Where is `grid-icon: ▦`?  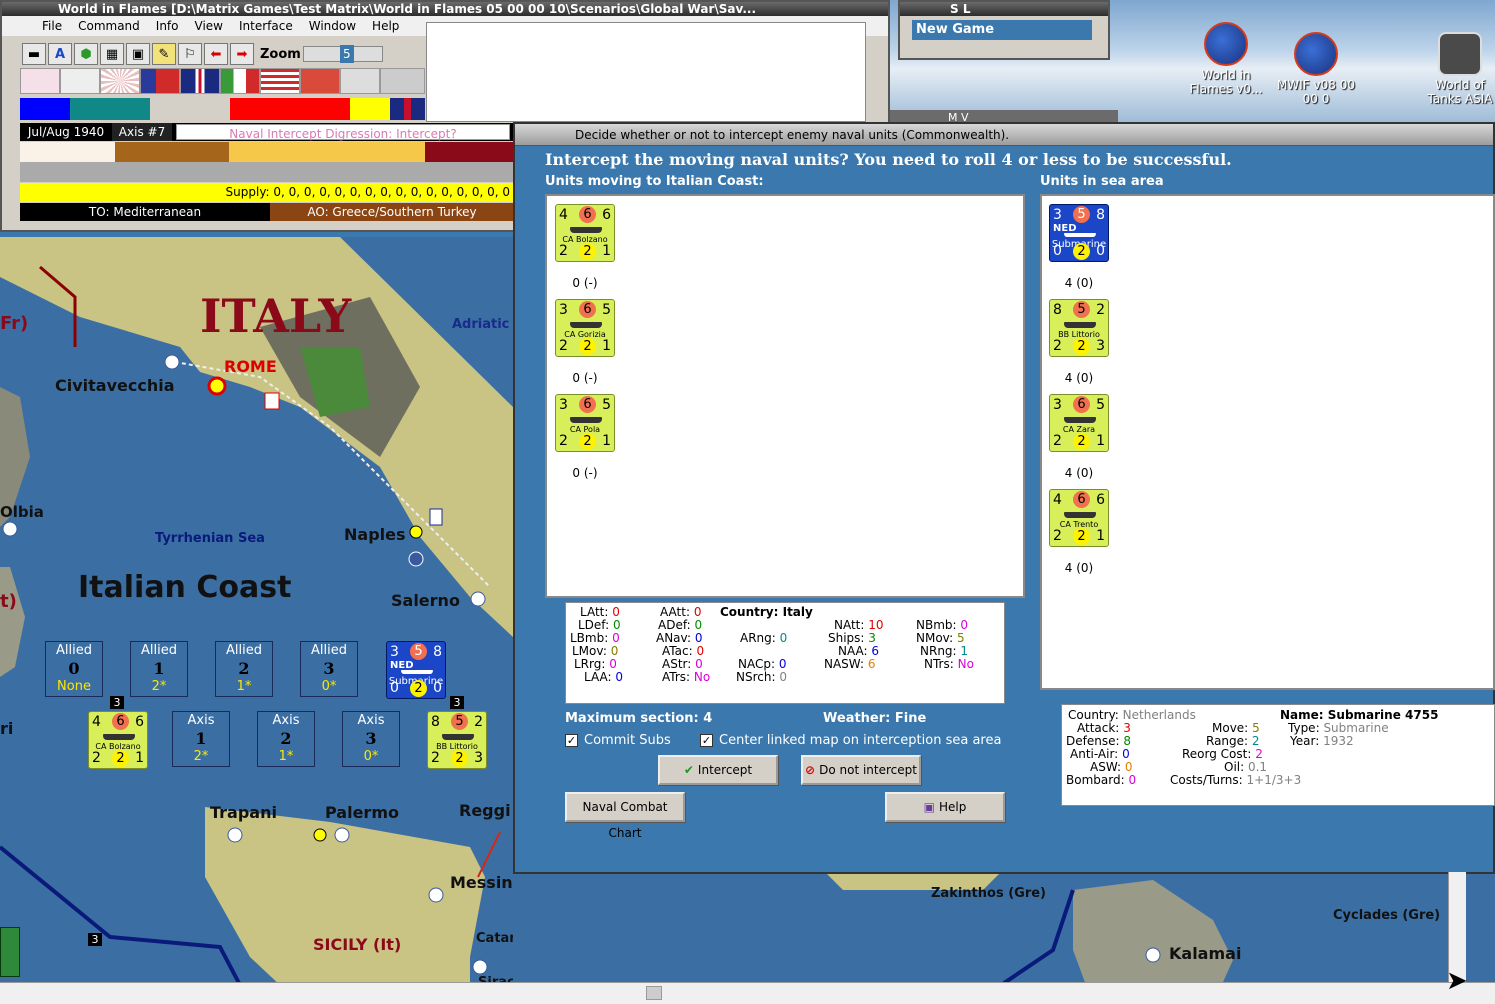 grid-icon: ▦ is located at coordinates (112, 54).